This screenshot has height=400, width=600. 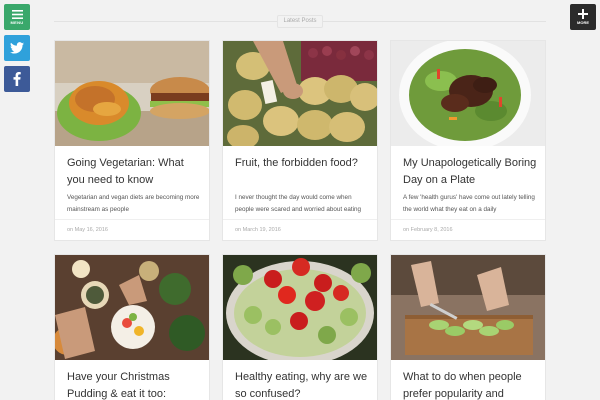 I want to click on menu-button: MENU, so click(x=17, y=17).